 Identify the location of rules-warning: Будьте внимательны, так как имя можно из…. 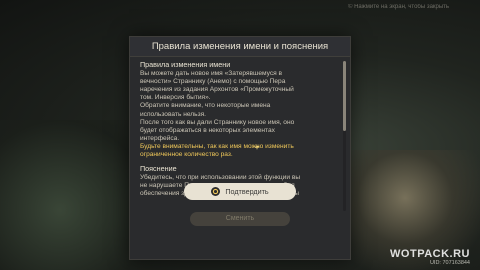
(217, 150).